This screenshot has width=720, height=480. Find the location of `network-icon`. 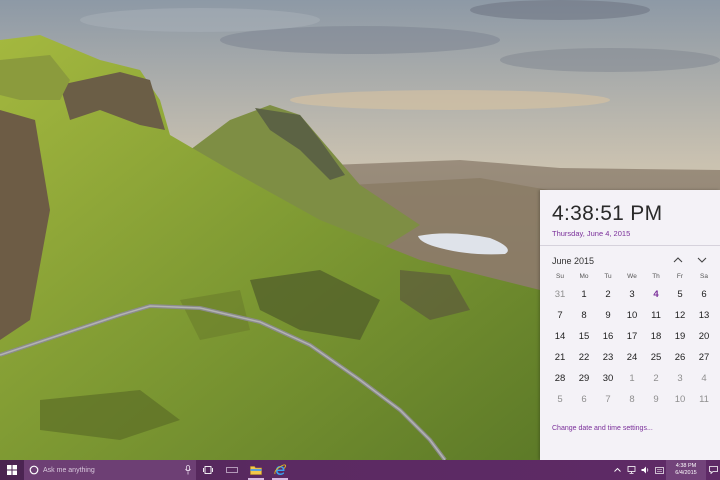

network-icon is located at coordinates (631, 470).